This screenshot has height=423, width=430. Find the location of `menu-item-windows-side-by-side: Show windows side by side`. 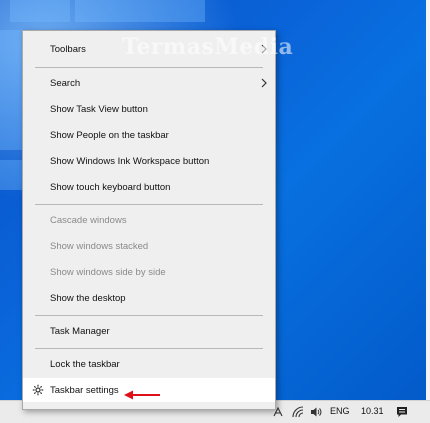

menu-item-windows-side-by-side: Show windows side by side is located at coordinates (149, 272).